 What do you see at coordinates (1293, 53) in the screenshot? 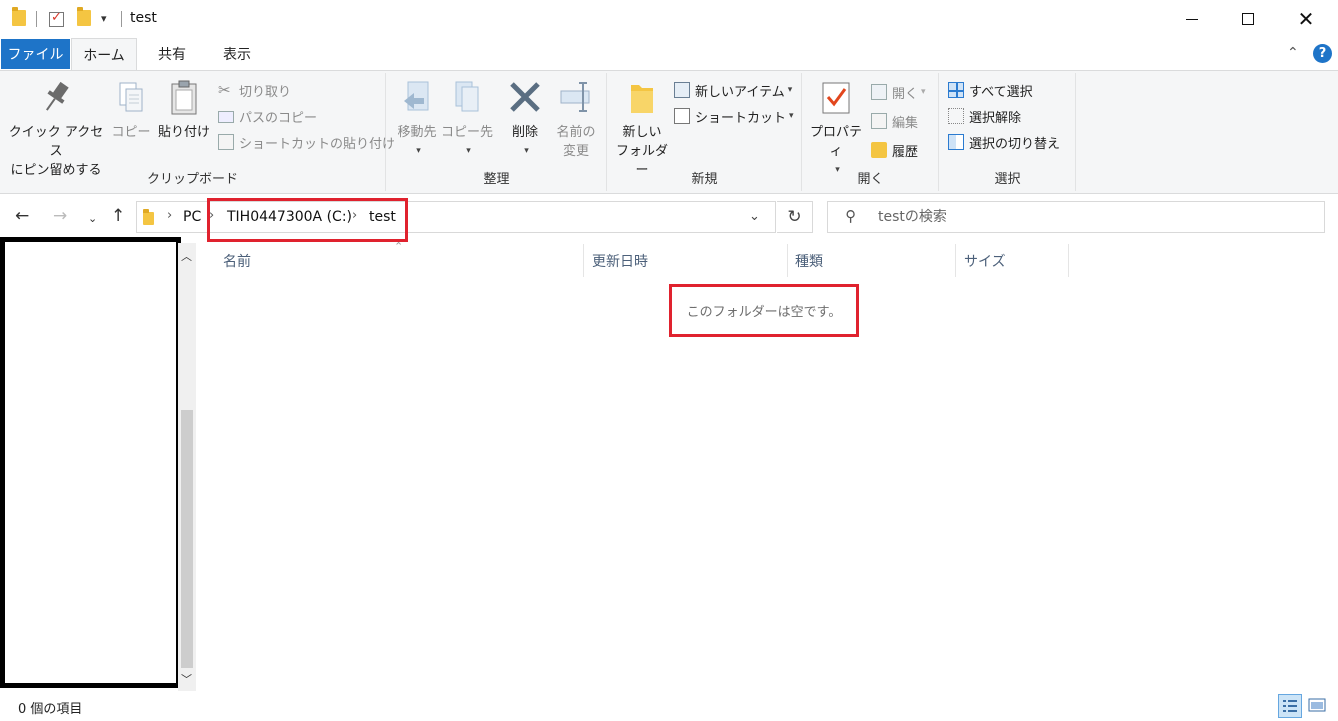
I see `ribbon-collapse-icon: ⌃` at bounding box center [1293, 53].